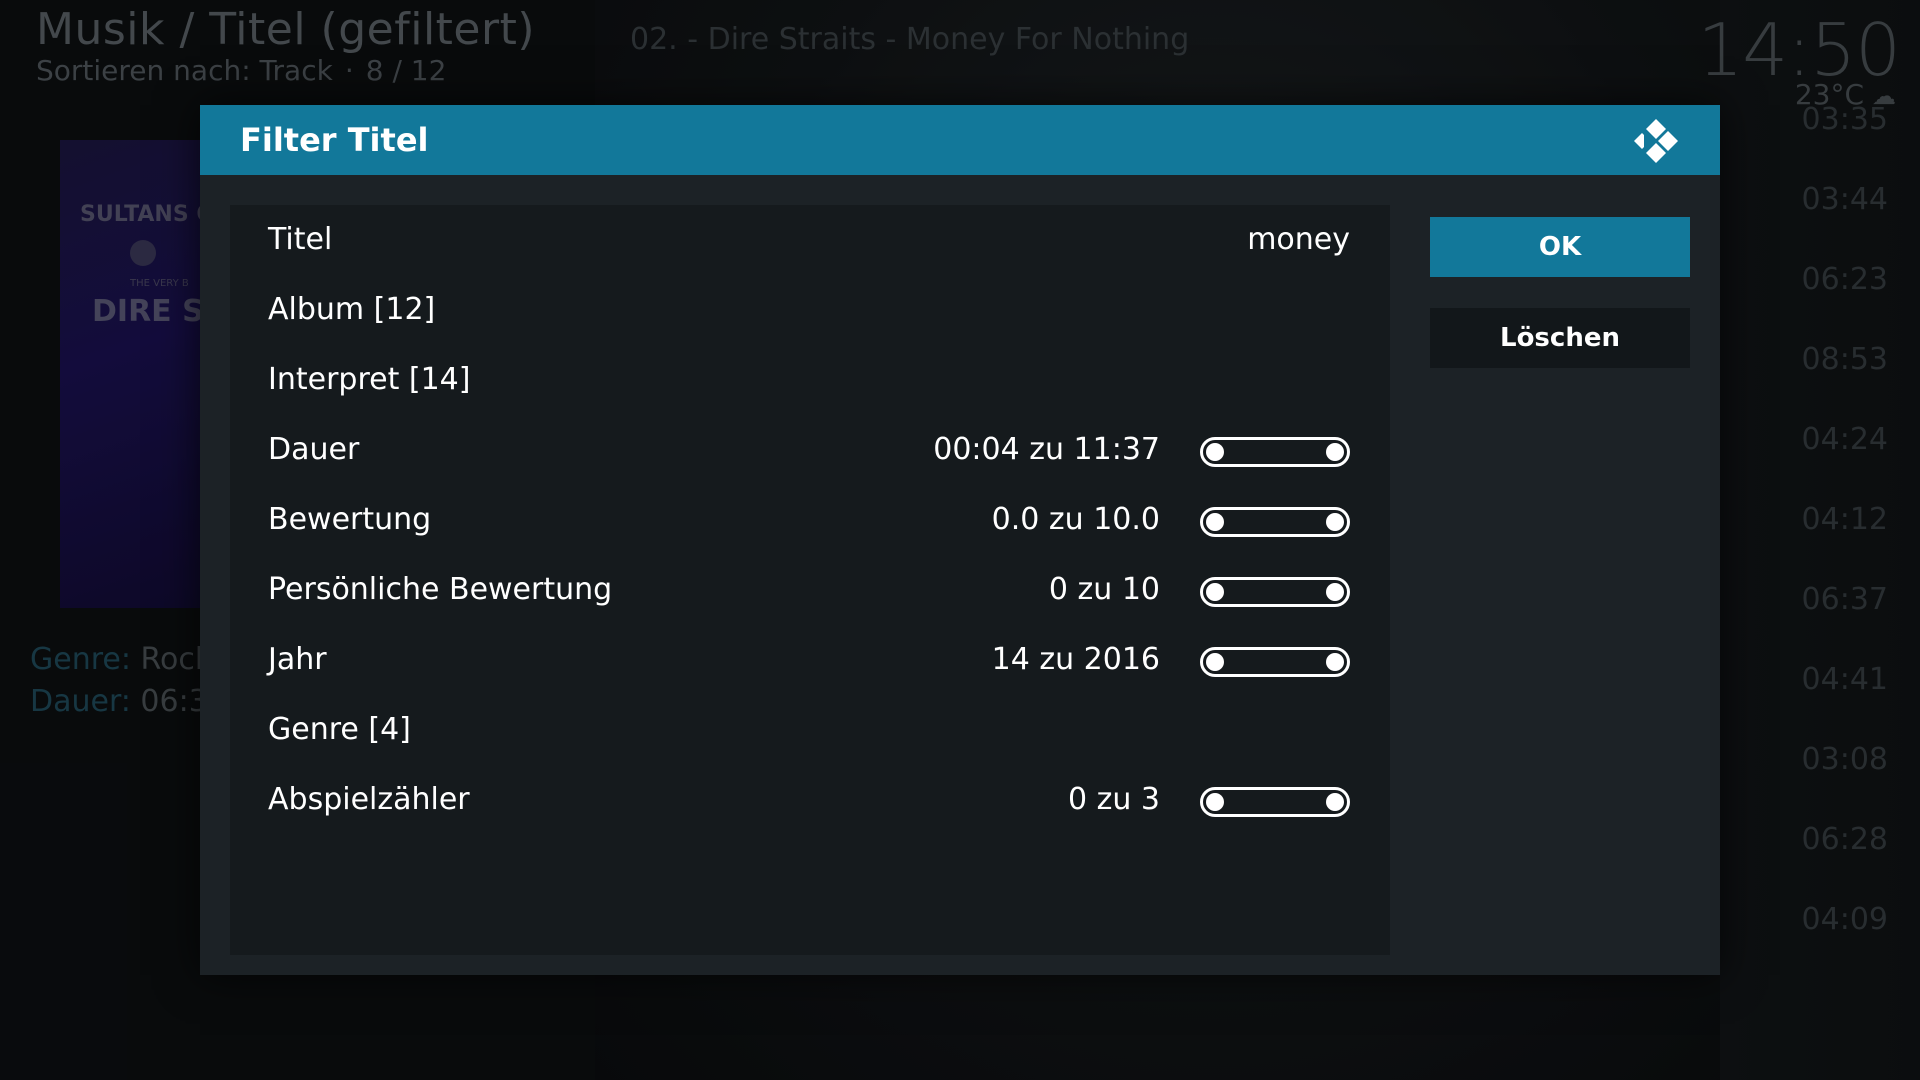  What do you see at coordinates (314, 449) in the screenshot?
I see `filter-label: Dauer` at bounding box center [314, 449].